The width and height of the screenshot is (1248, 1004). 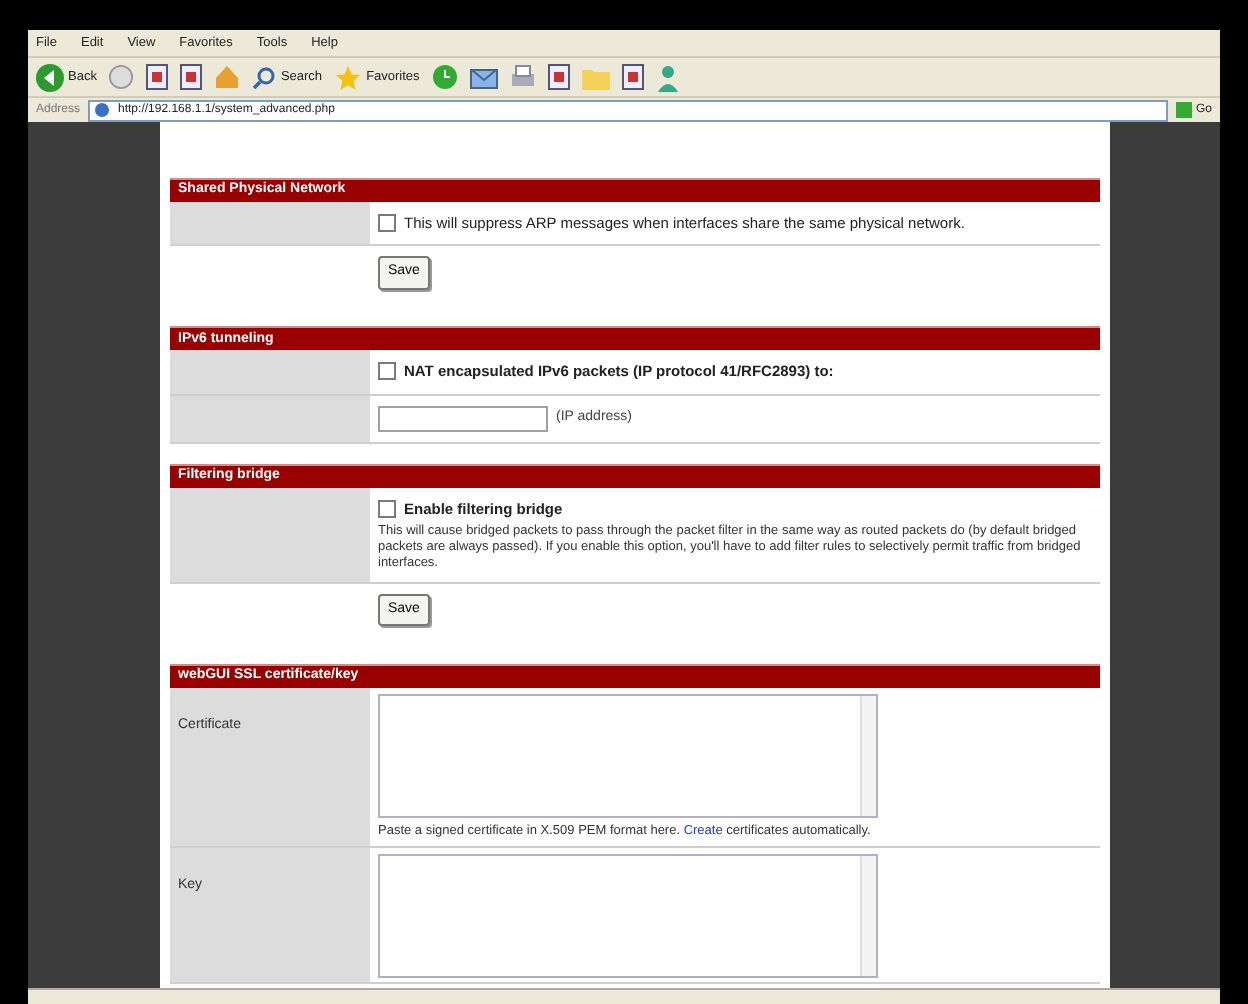 What do you see at coordinates (463, 418) in the screenshot?
I see `ip-address-field` at bounding box center [463, 418].